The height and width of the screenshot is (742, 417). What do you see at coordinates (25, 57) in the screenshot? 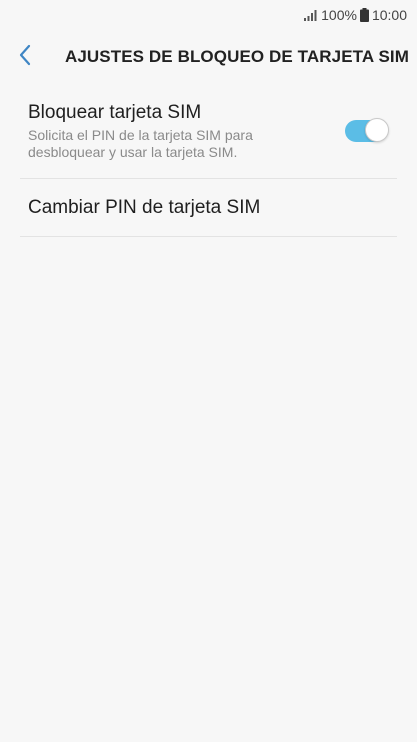
I see `chevron-left-icon` at bounding box center [25, 57].